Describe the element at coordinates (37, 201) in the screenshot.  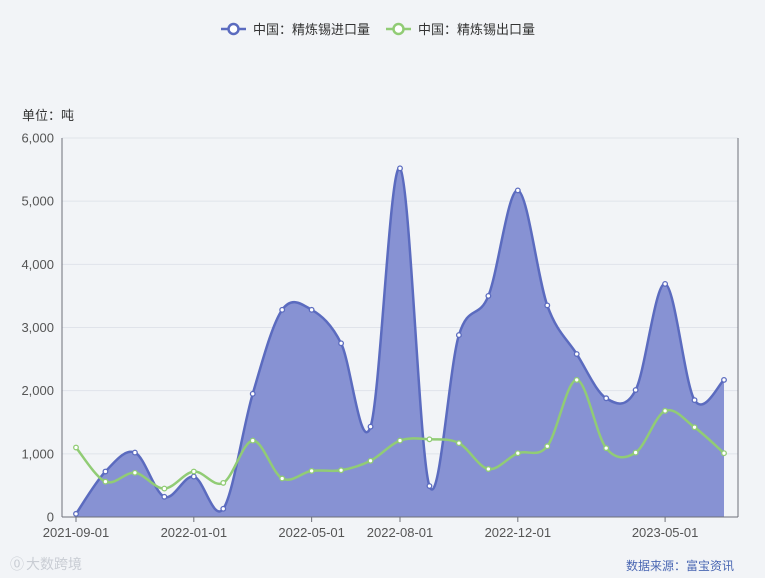
I see `y-tick-label: 5,000` at that location.